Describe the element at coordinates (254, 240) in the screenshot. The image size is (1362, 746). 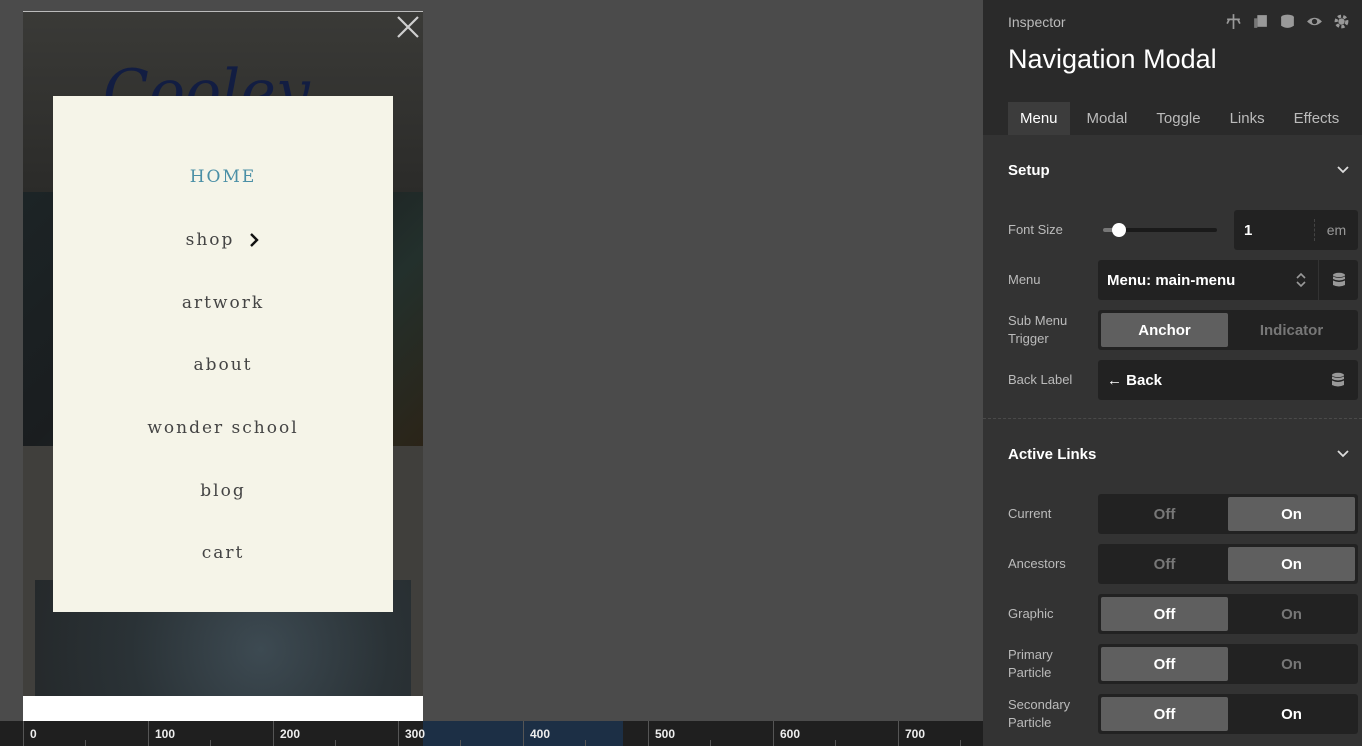
I see `chevron-right-icon` at that location.